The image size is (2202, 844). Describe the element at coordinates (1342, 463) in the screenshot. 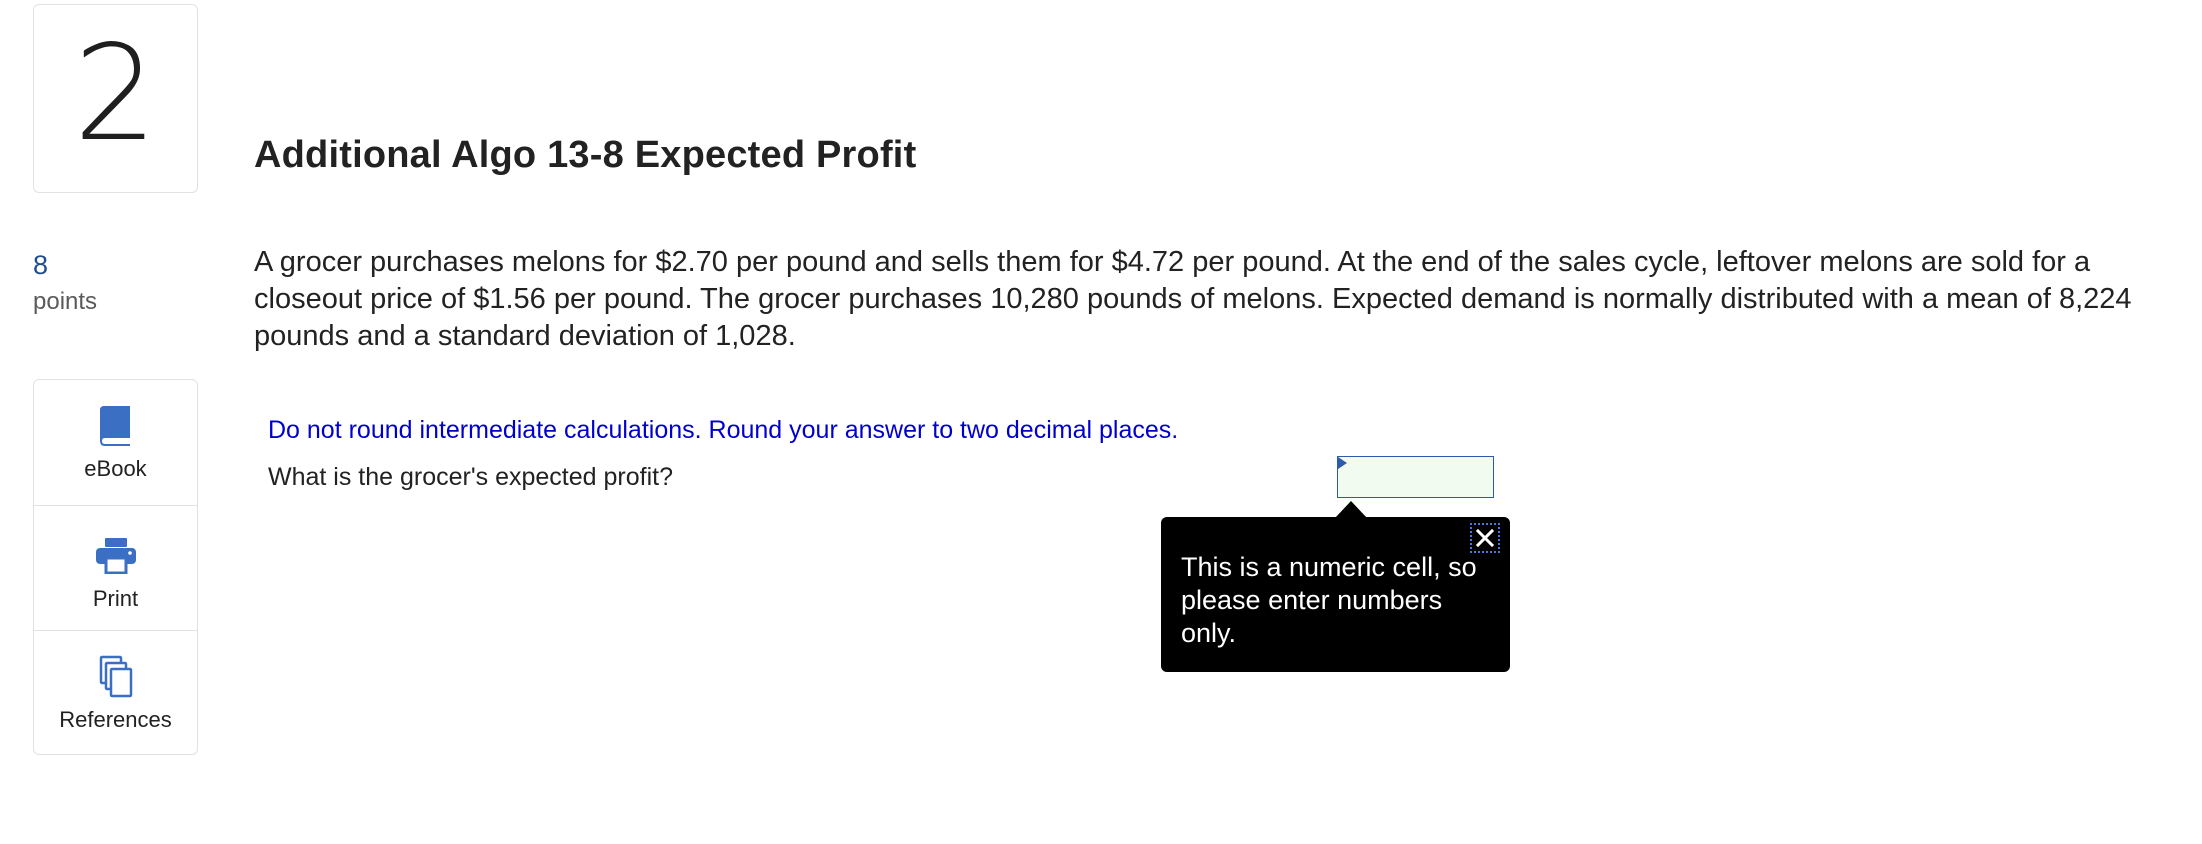

I see `cell-flag-icon` at that location.